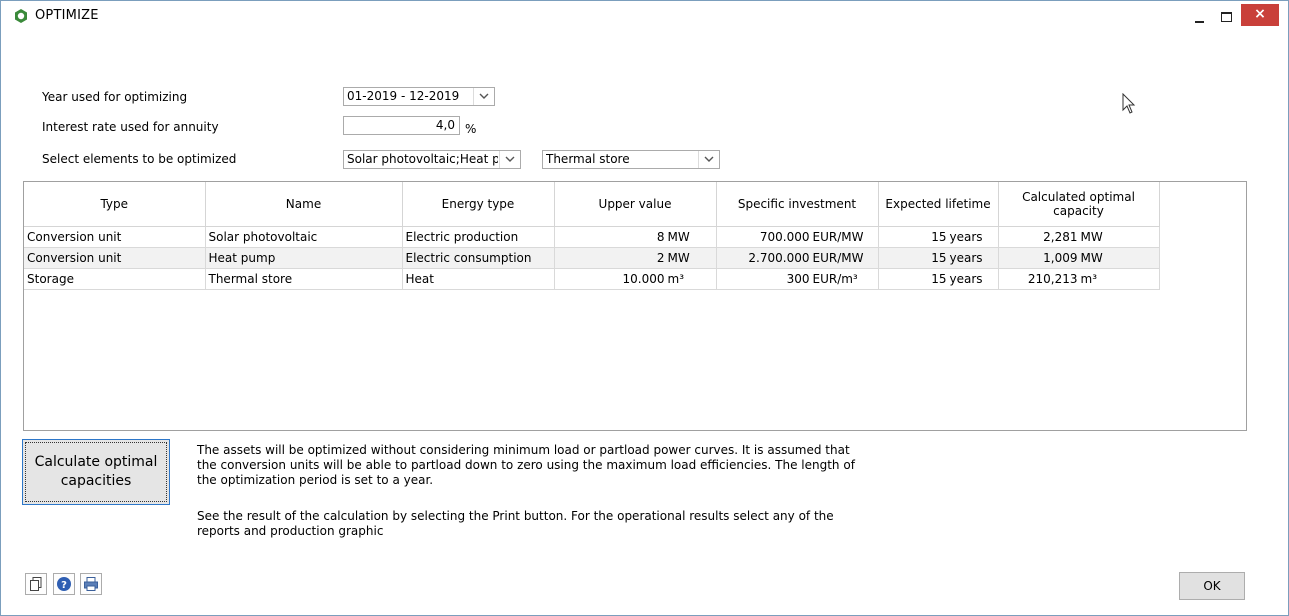 This screenshot has width=1289, height=616. I want to click on cell-invest: 300 EUR/m³, so click(797, 279).